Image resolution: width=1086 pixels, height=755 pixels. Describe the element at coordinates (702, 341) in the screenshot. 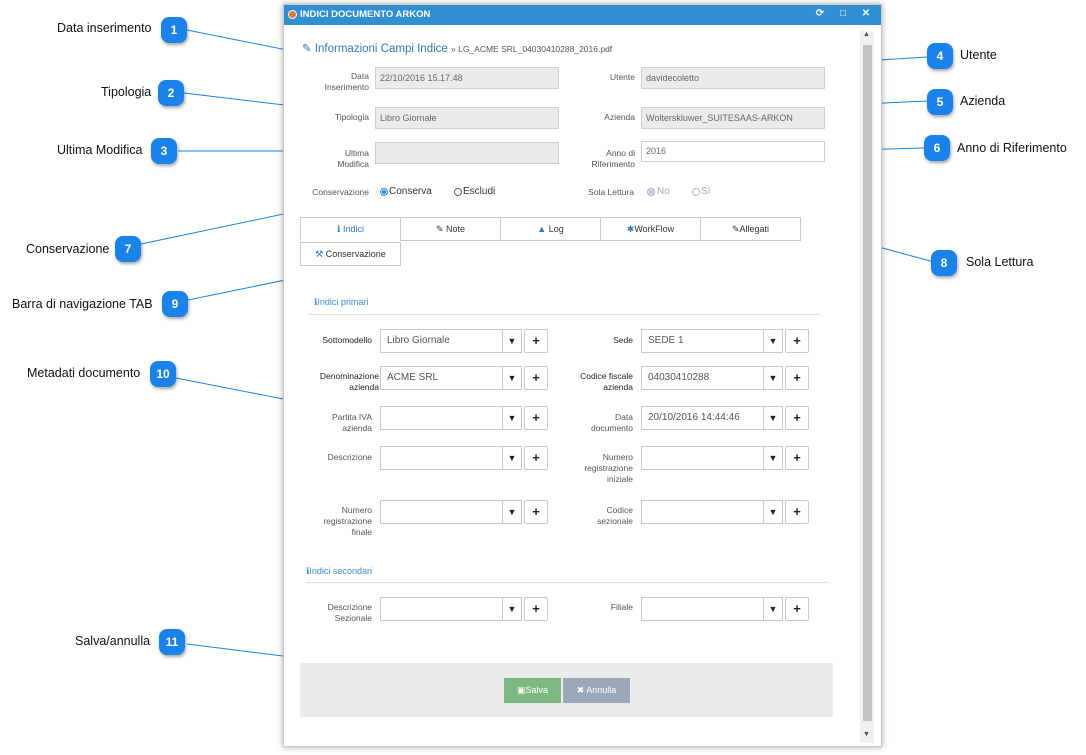

I see `sede-select: SEDE 1` at that location.